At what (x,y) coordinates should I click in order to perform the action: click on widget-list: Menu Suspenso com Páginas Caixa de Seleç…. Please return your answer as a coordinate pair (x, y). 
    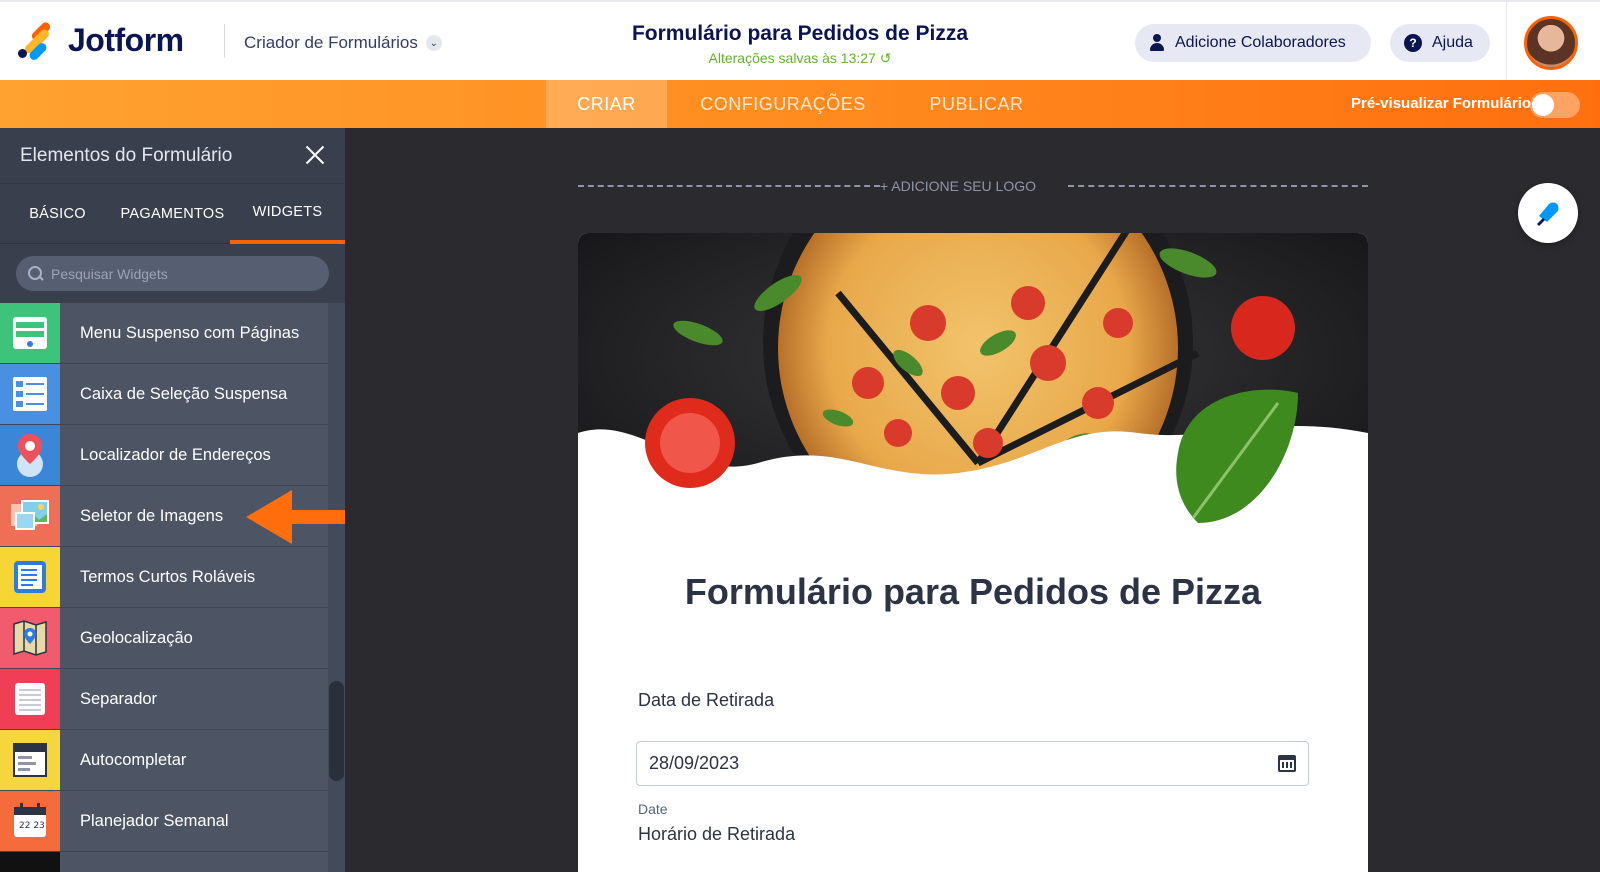
    Looking at the image, I should click on (172, 587).